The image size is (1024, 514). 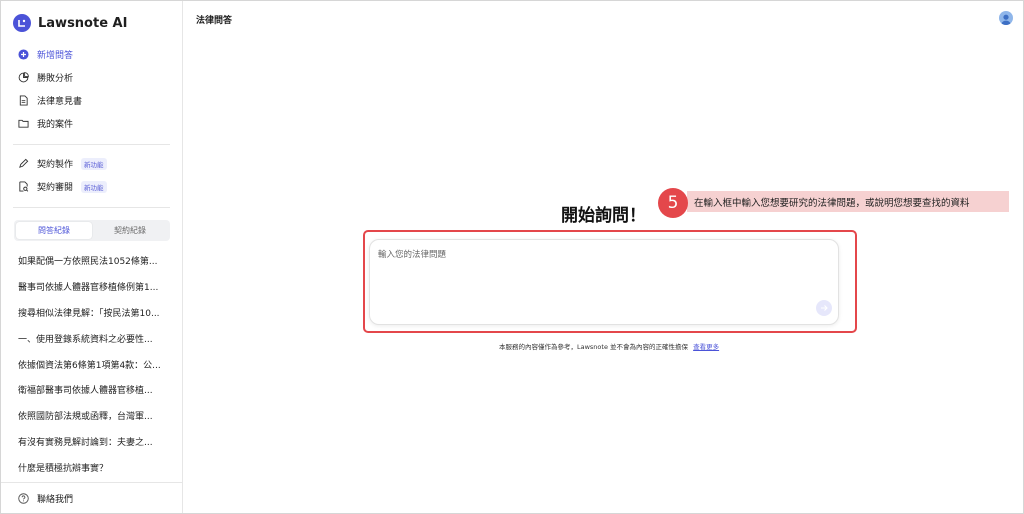 I want to click on pen-icon, so click(x=24, y=163).